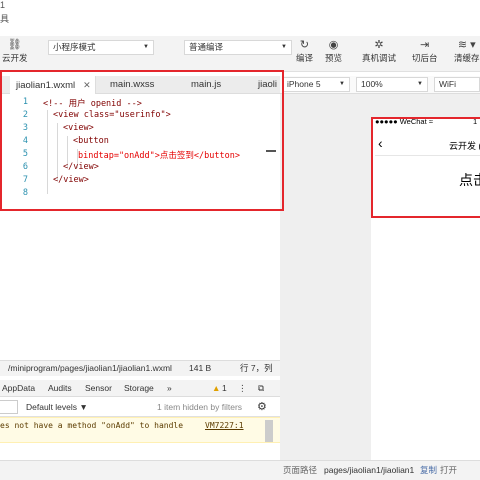 The width and height of the screenshot is (480, 480). Describe the element at coordinates (240, 470) in the screenshot. I see `bottom-status-bar: 页面路径 pages/jiaolian1/jiaolian1 复制 打开` at that location.